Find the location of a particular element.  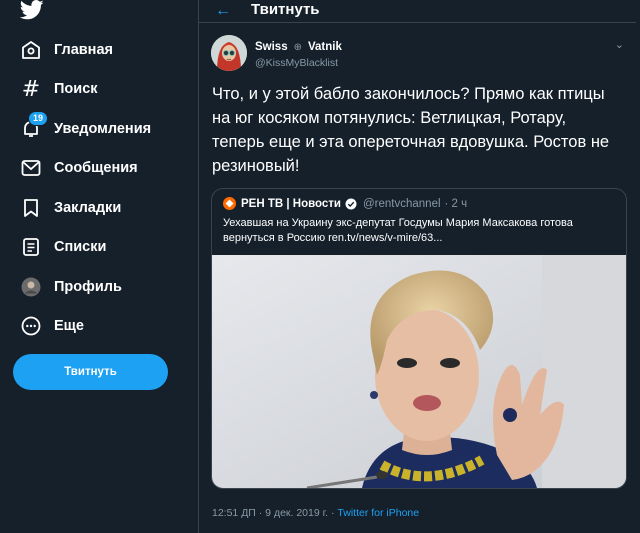

rentv-logo-icon is located at coordinates (229, 203).